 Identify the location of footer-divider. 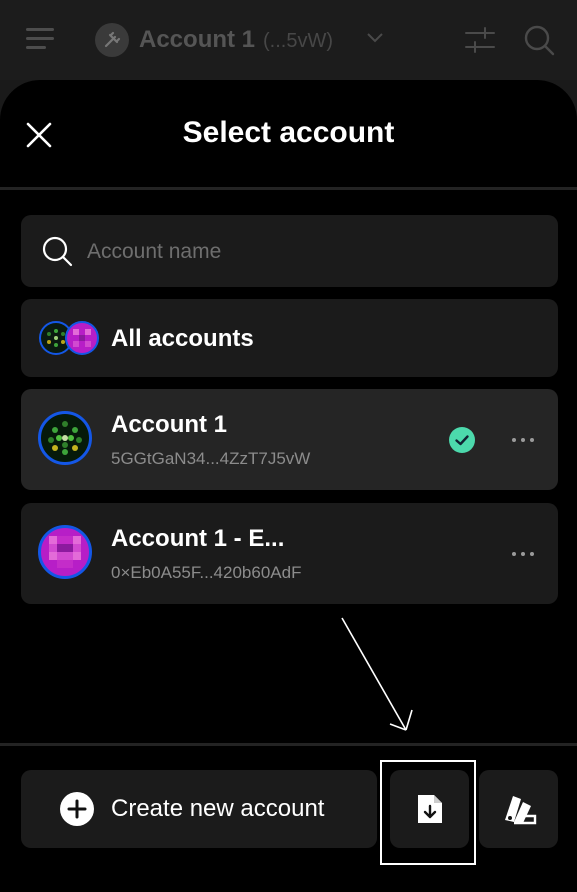
(288, 744).